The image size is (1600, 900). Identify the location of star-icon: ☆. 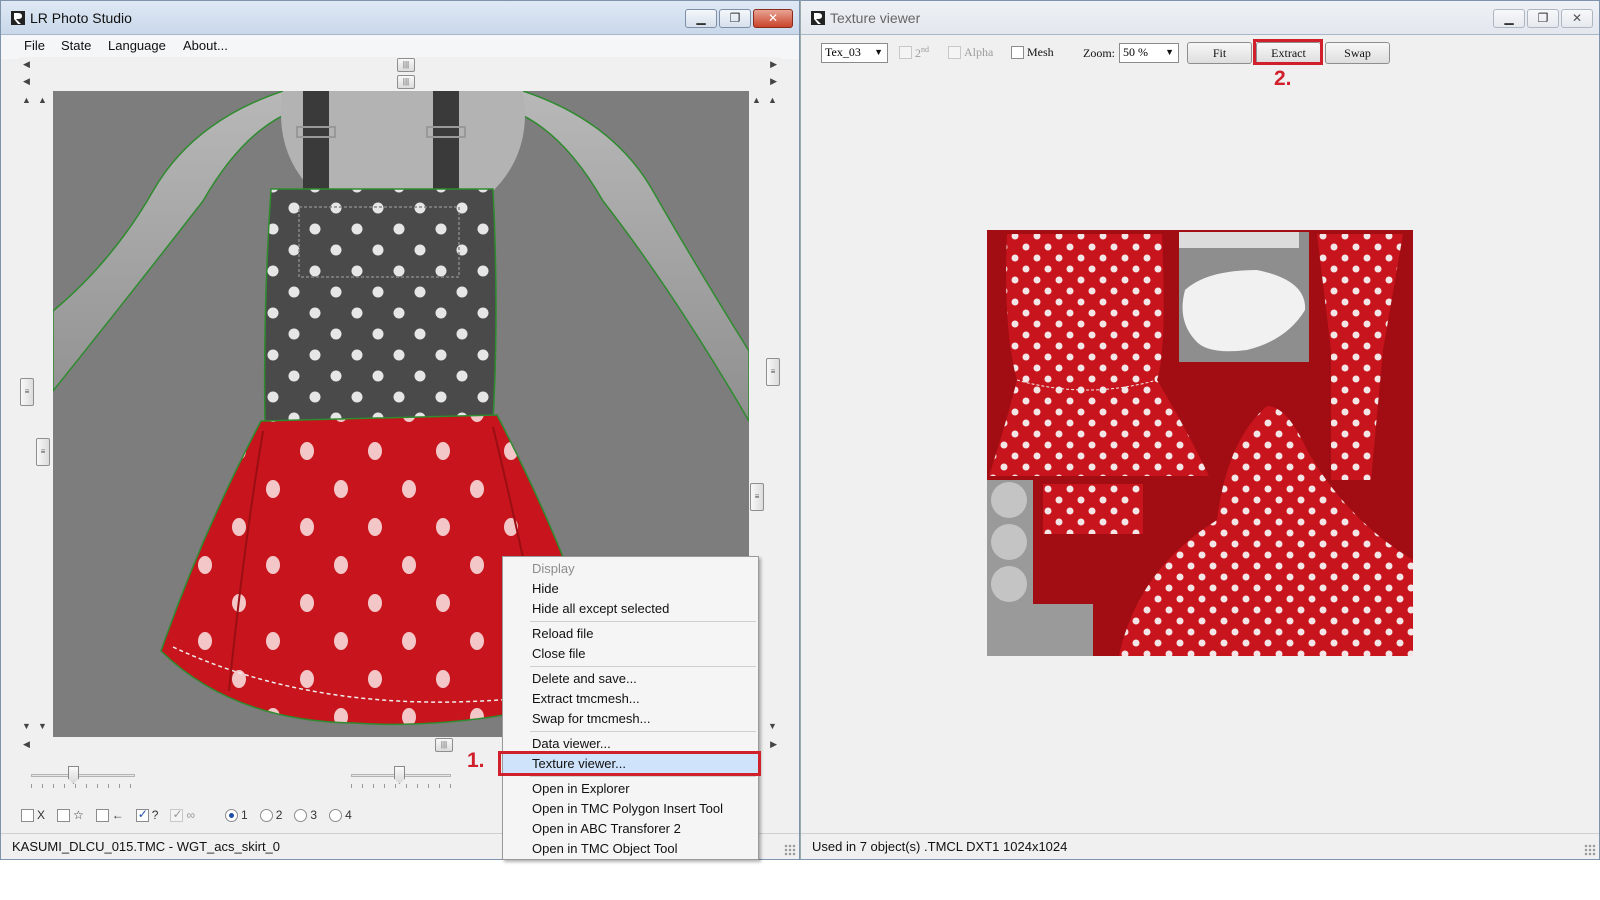
(78, 815).